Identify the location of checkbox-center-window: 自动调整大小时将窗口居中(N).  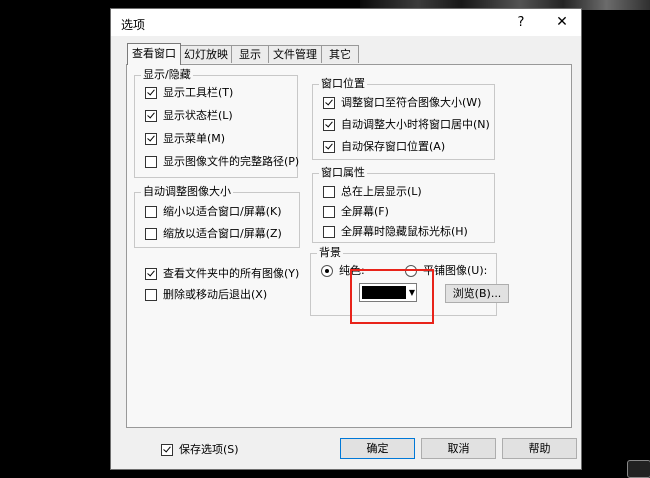
(406, 125).